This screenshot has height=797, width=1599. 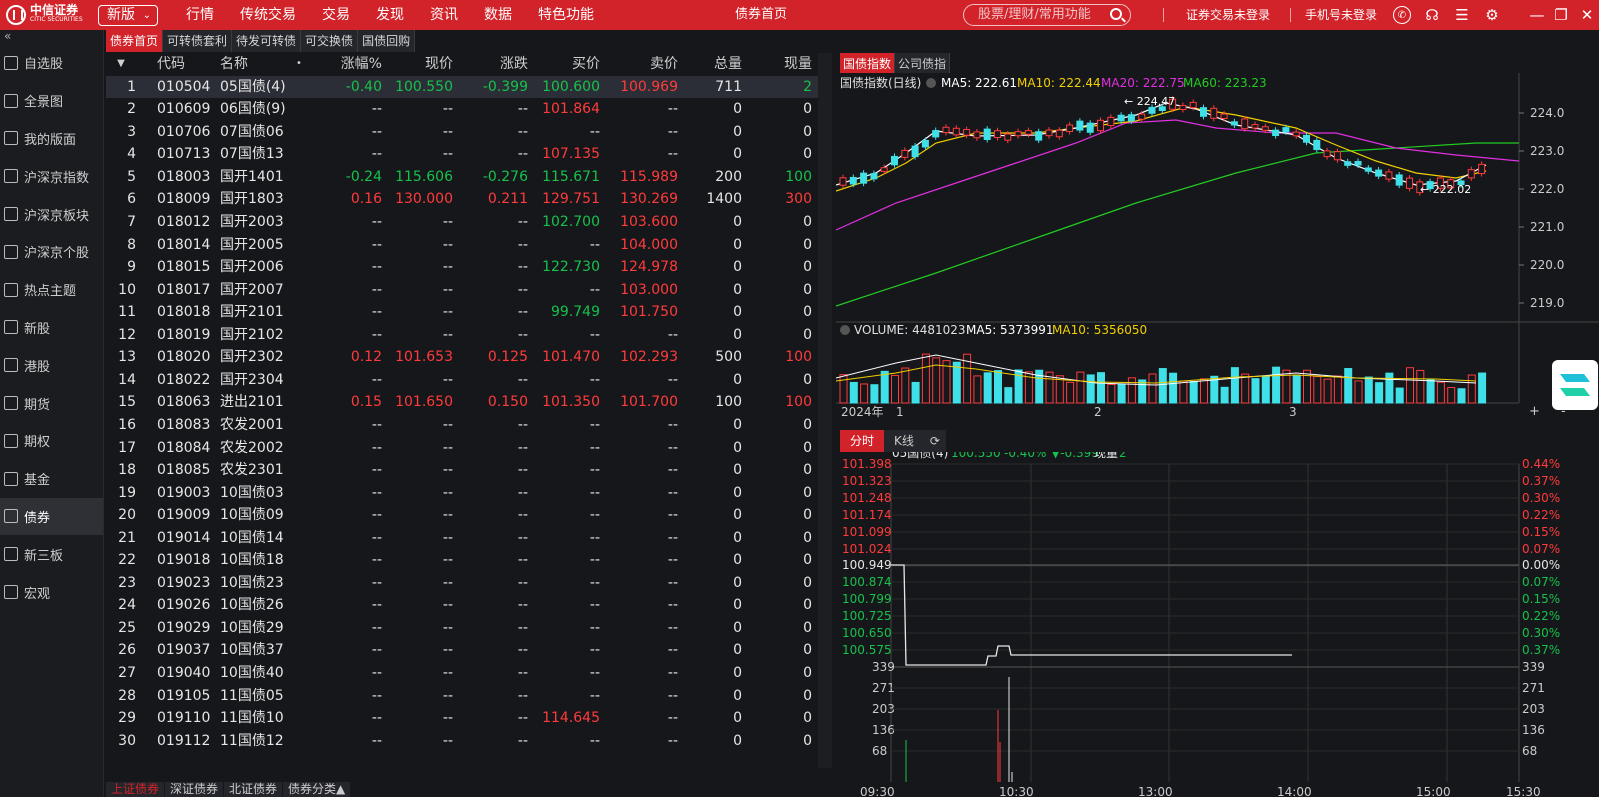 What do you see at coordinates (51, 290) in the screenshot?
I see `sidebar-item: 热点主题` at bounding box center [51, 290].